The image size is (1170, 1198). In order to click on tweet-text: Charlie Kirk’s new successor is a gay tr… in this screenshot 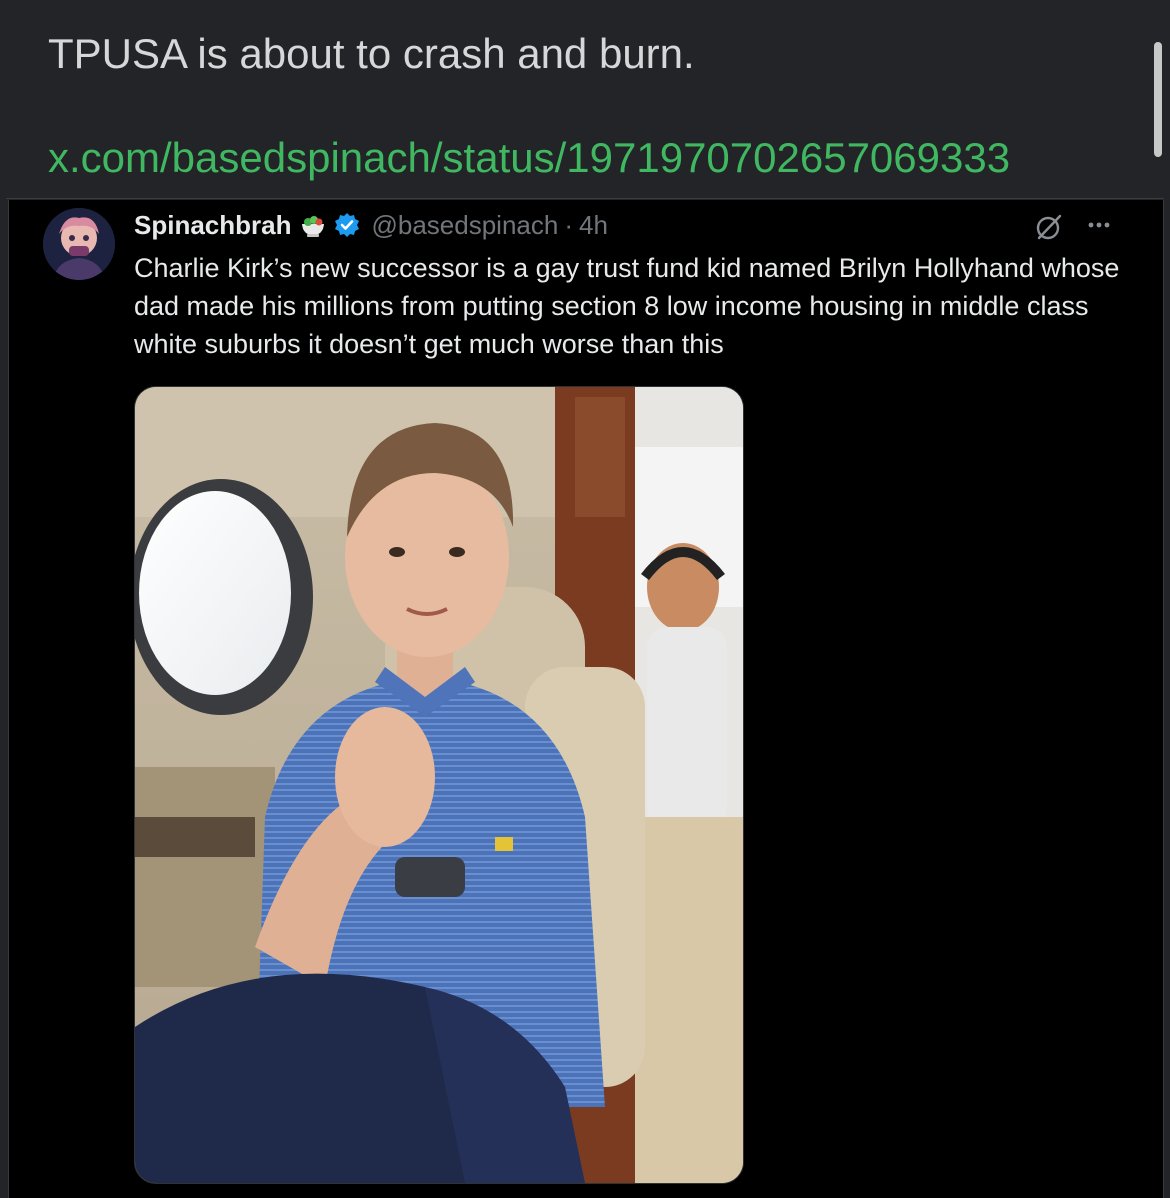, I will do `click(627, 306)`.